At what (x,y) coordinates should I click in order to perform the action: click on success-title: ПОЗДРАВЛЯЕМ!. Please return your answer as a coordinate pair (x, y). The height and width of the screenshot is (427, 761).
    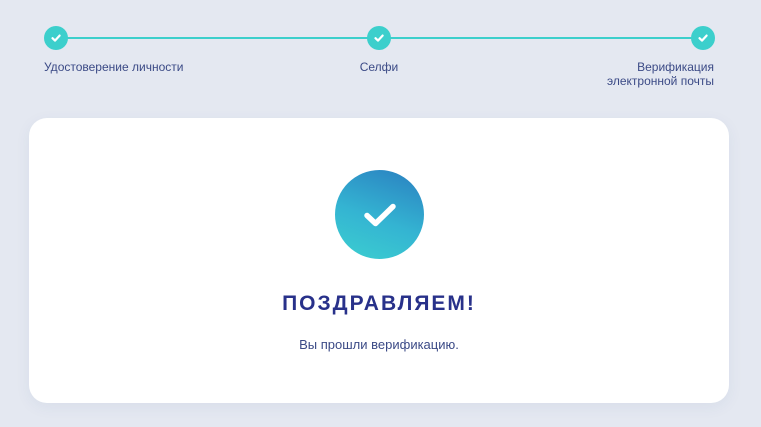
    Looking at the image, I should click on (379, 303).